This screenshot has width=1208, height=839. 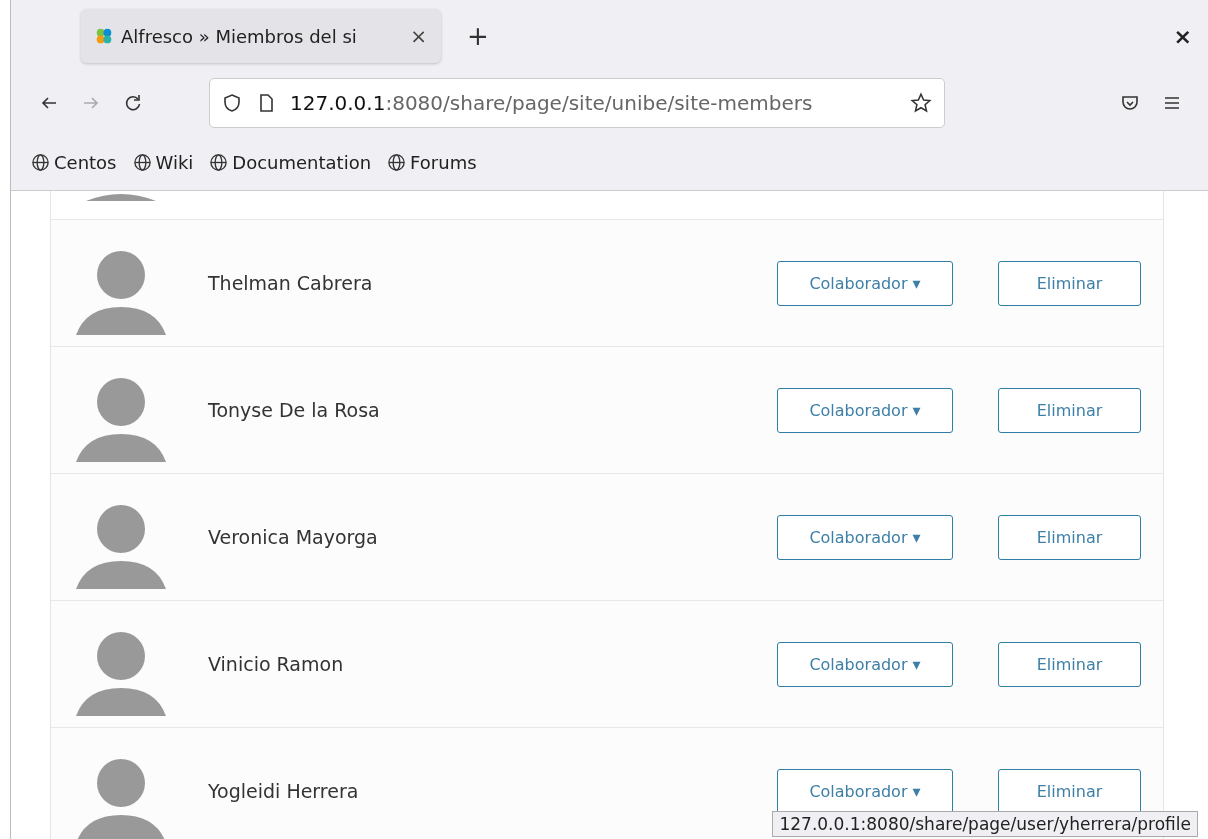 What do you see at coordinates (283, 791) in the screenshot?
I see `member-name: Yogleidi Herrera` at bounding box center [283, 791].